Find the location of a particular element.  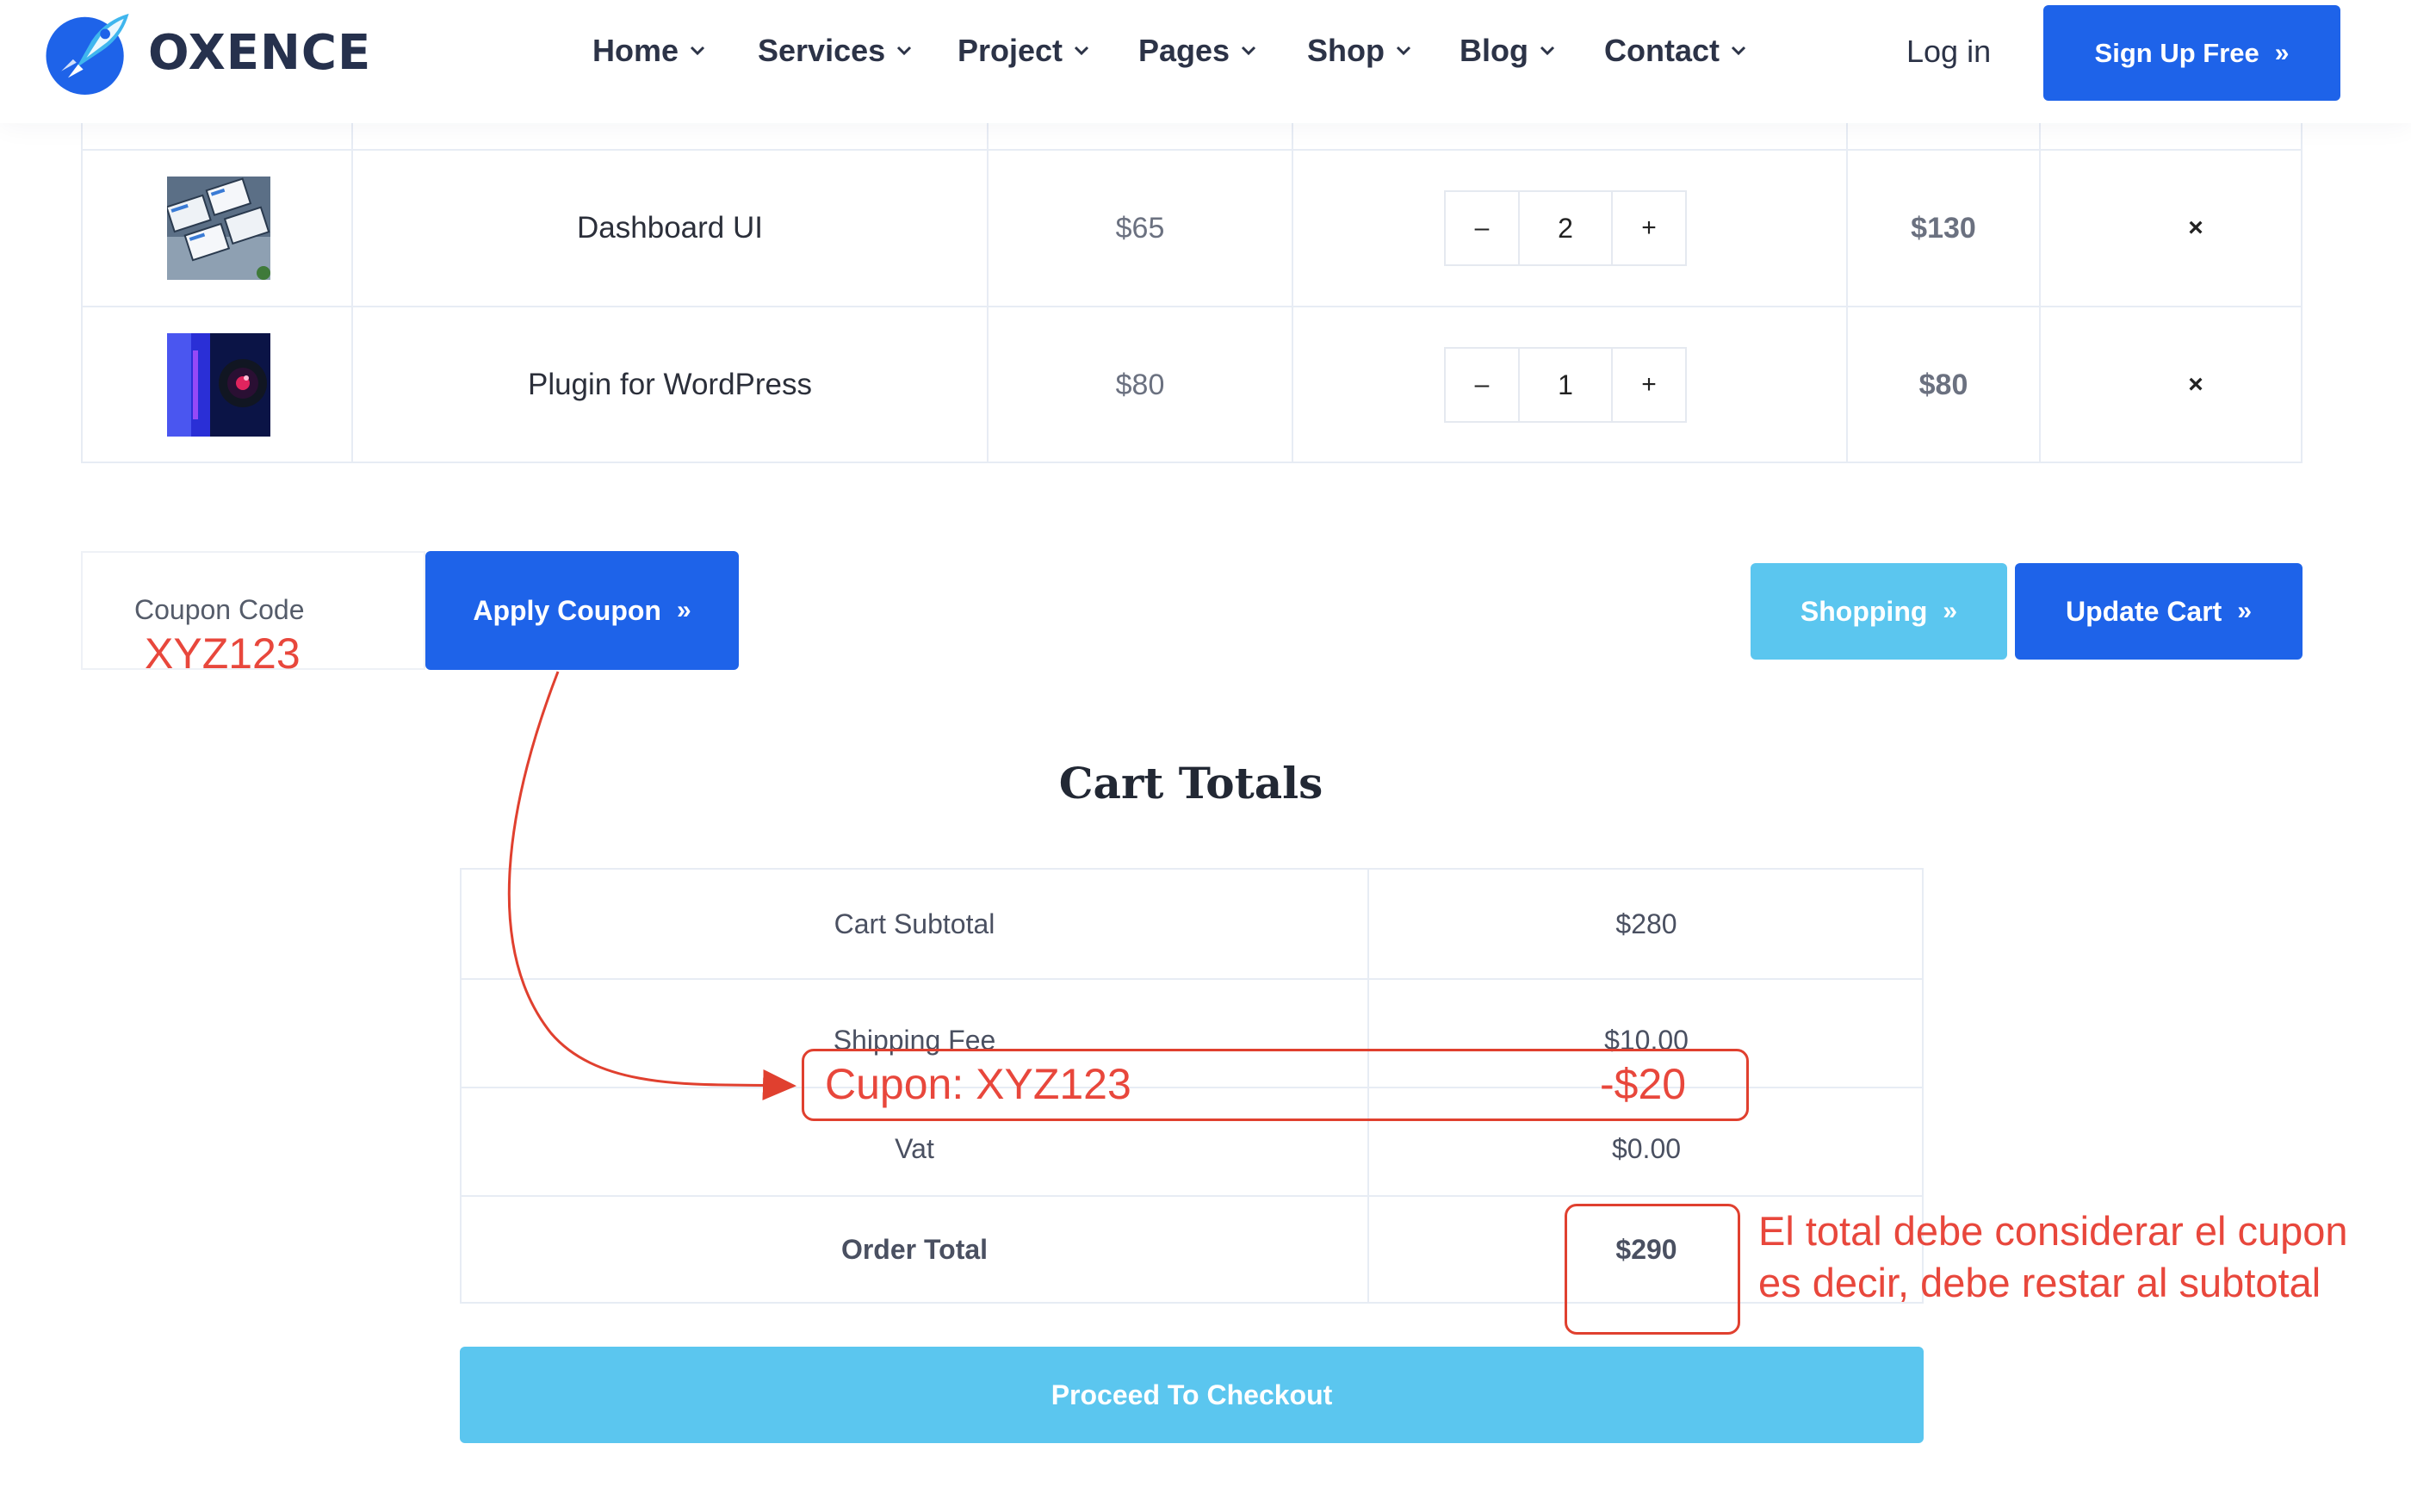

apply-coupon-button: Apply Coupon » is located at coordinates (582, 611).